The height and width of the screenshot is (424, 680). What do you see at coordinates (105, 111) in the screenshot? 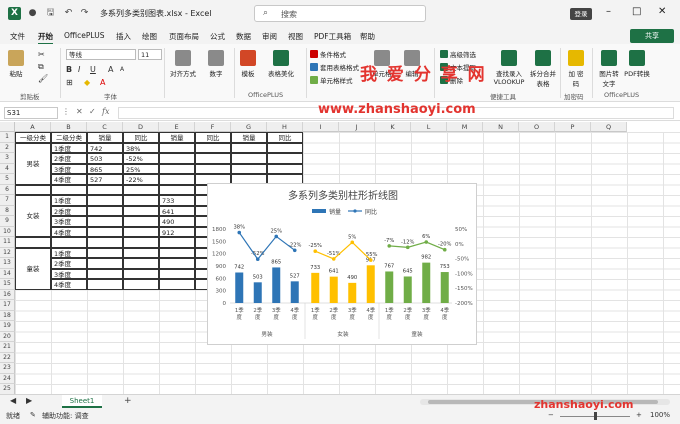
I see `fx-icon: fx` at bounding box center [105, 111].